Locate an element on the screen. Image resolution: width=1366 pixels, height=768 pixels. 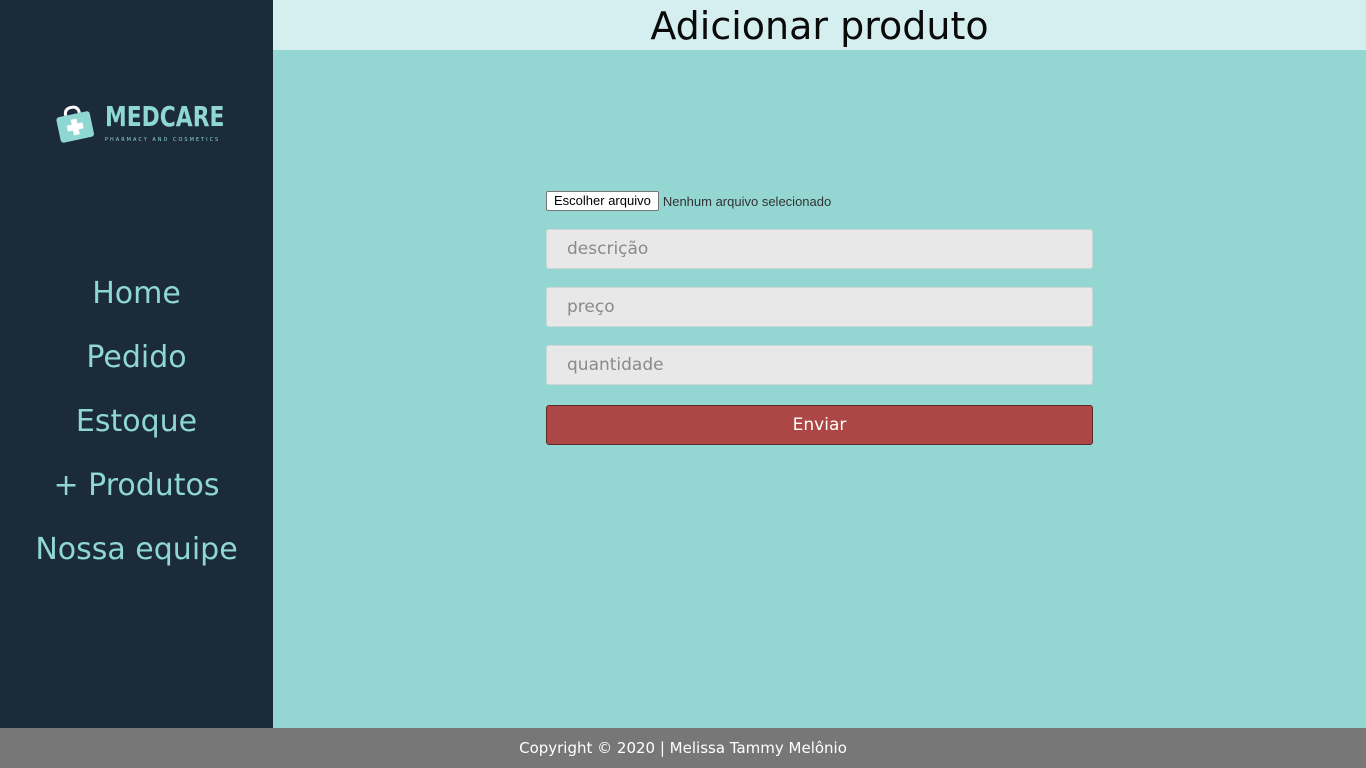
description-input is located at coordinates (819, 249).